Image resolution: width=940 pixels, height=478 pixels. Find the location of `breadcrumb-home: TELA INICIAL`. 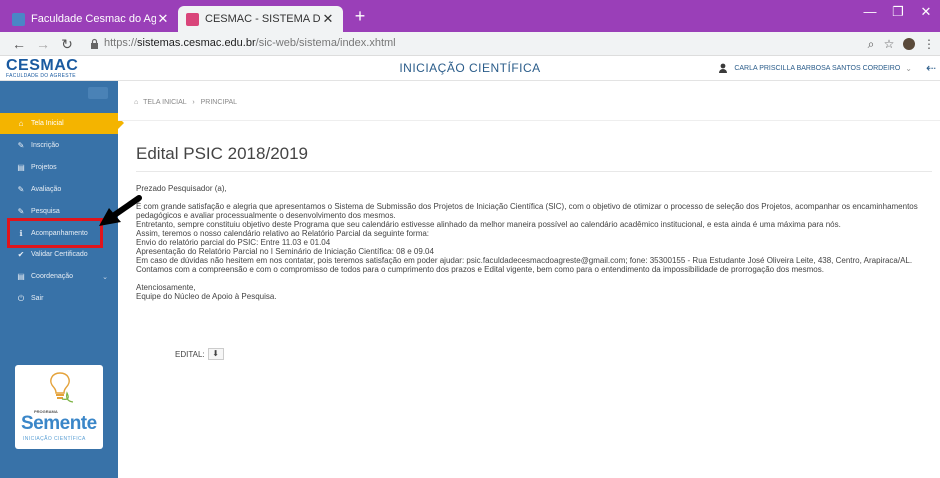

breadcrumb-home: TELA INICIAL is located at coordinates (164, 102).